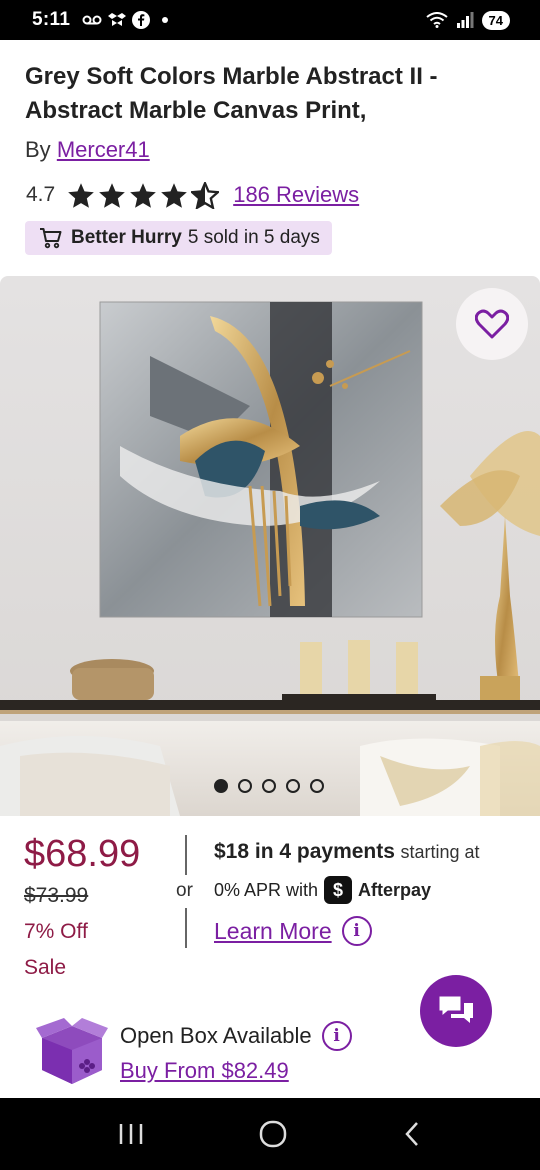  What do you see at coordinates (266, 889) in the screenshot?
I see `apr-text: 0% APR with` at bounding box center [266, 889].